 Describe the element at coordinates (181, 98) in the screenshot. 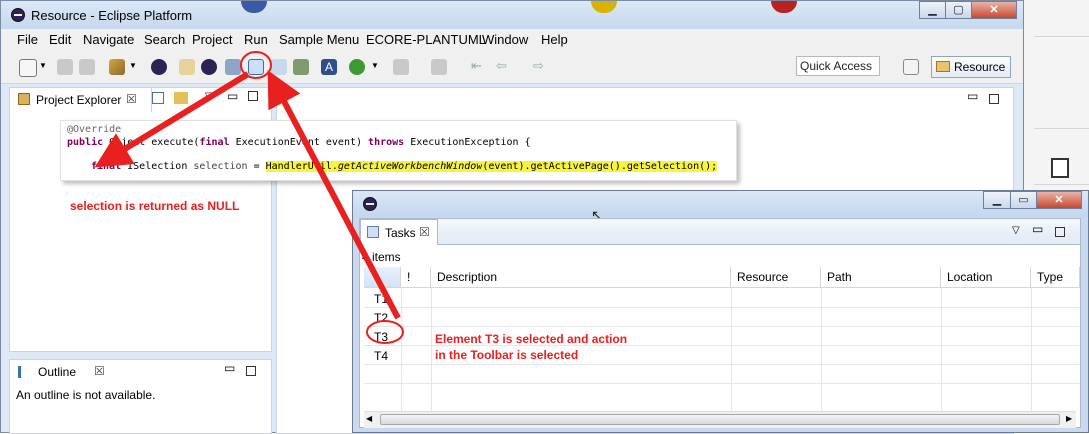

I see `link-with-editor-icon` at that location.